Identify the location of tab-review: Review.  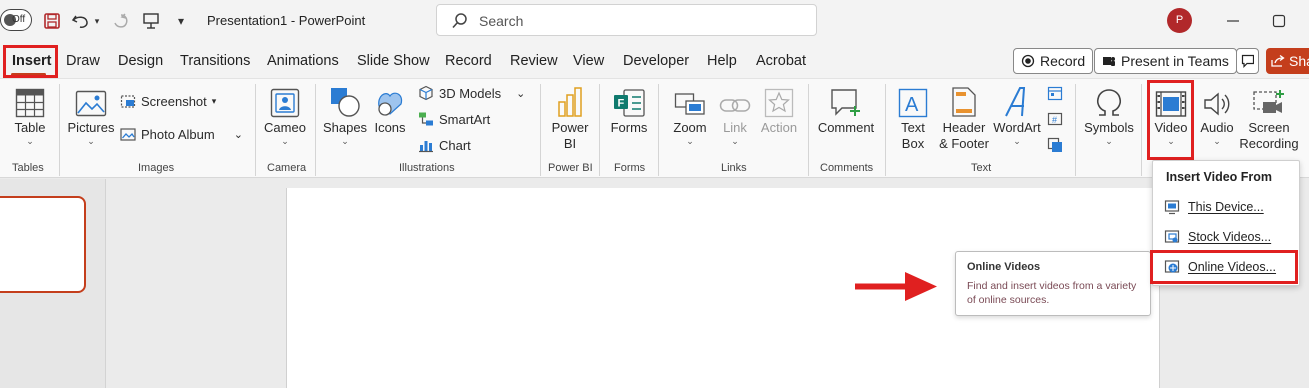
(534, 61).